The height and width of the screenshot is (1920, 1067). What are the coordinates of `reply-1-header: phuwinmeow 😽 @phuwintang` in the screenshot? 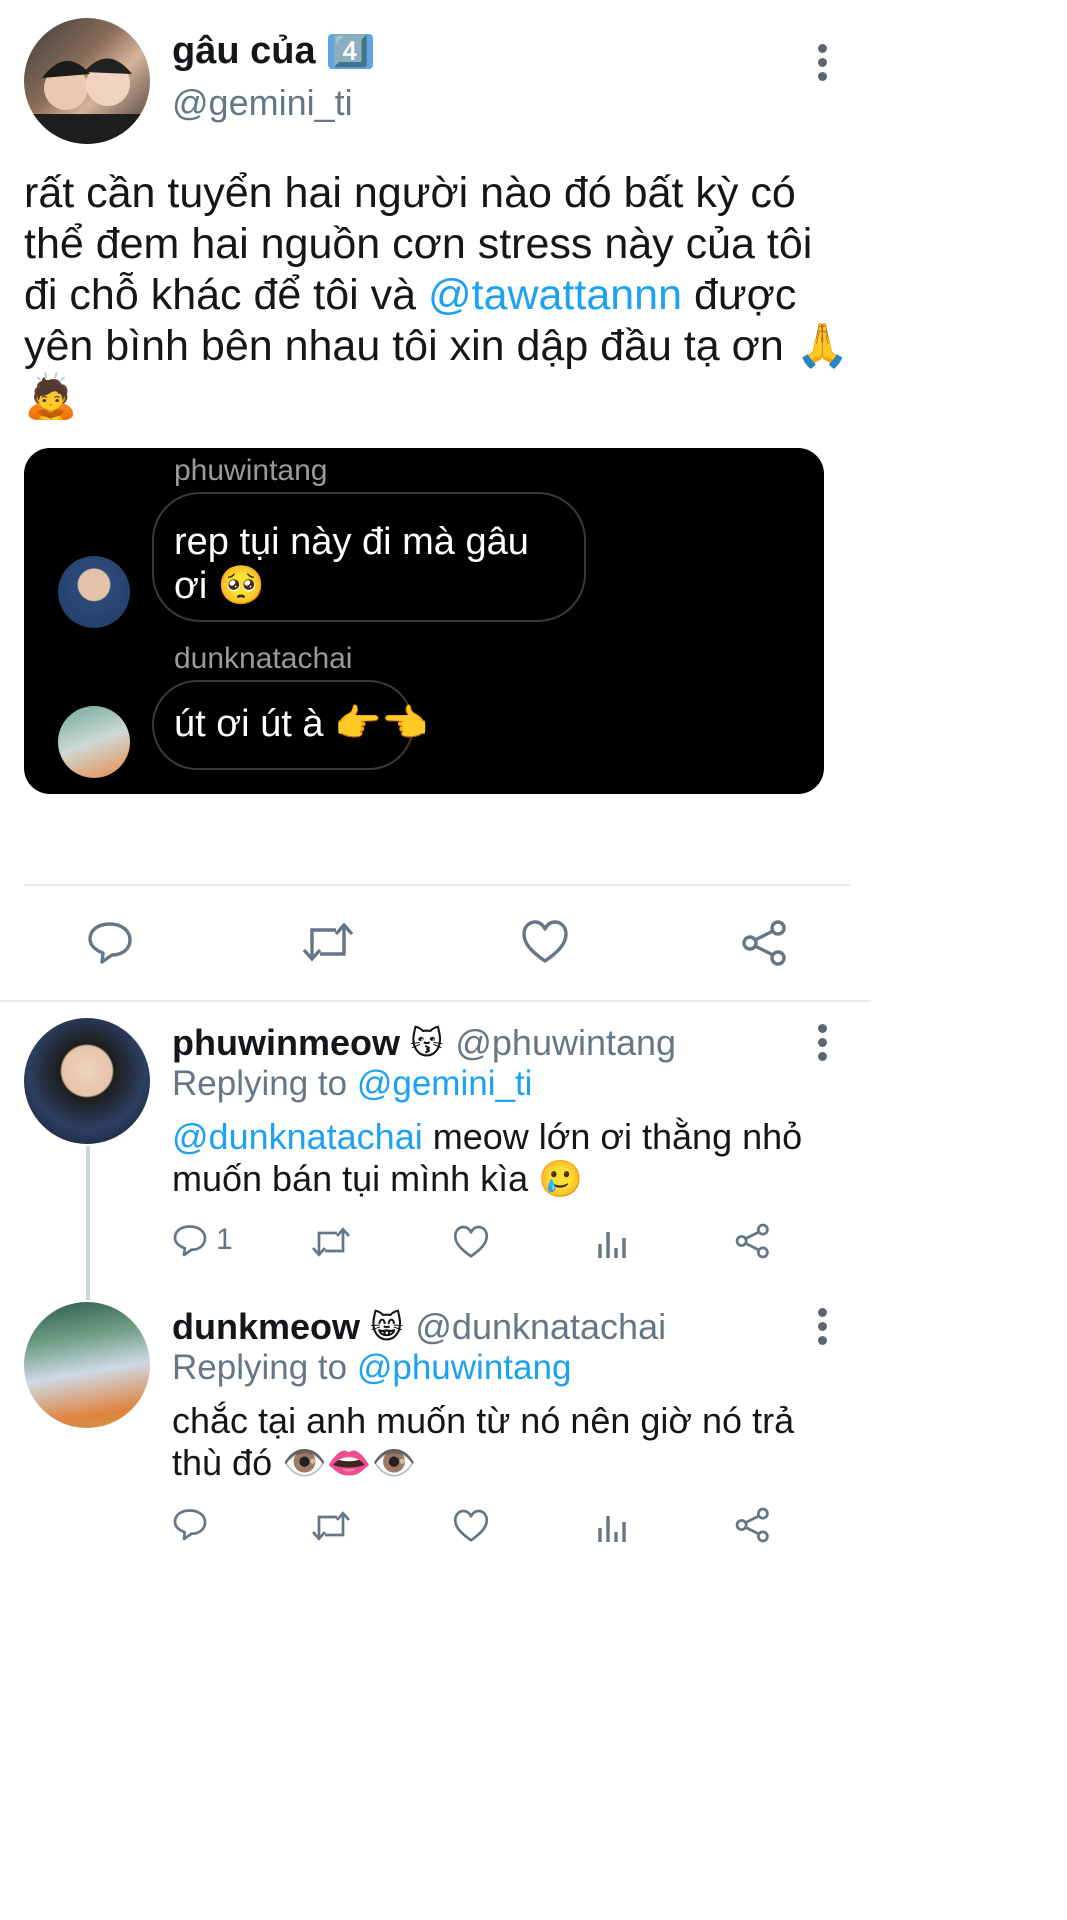 It's located at (424, 1043).